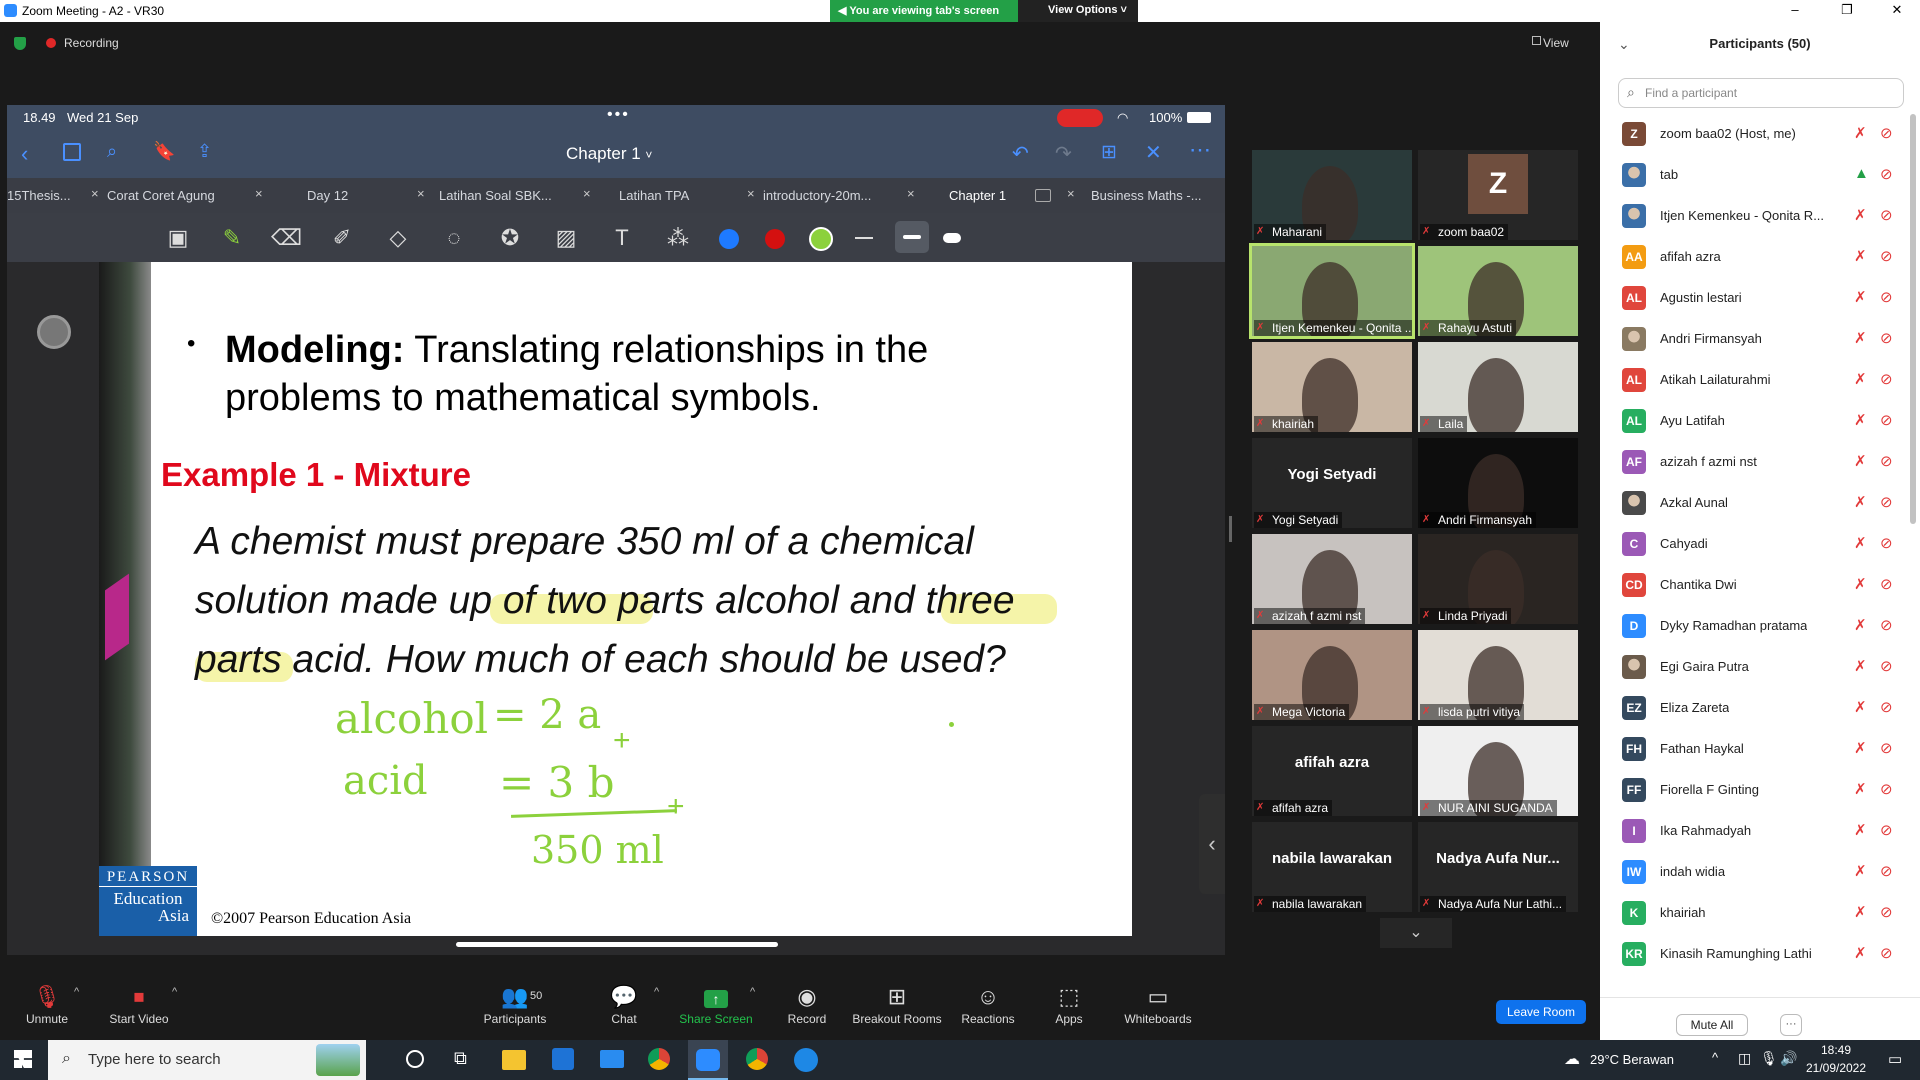 The height and width of the screenshot is (1080, 1920). I want to click on tab-chapter-1: Chapter 1, so click(977, 195).